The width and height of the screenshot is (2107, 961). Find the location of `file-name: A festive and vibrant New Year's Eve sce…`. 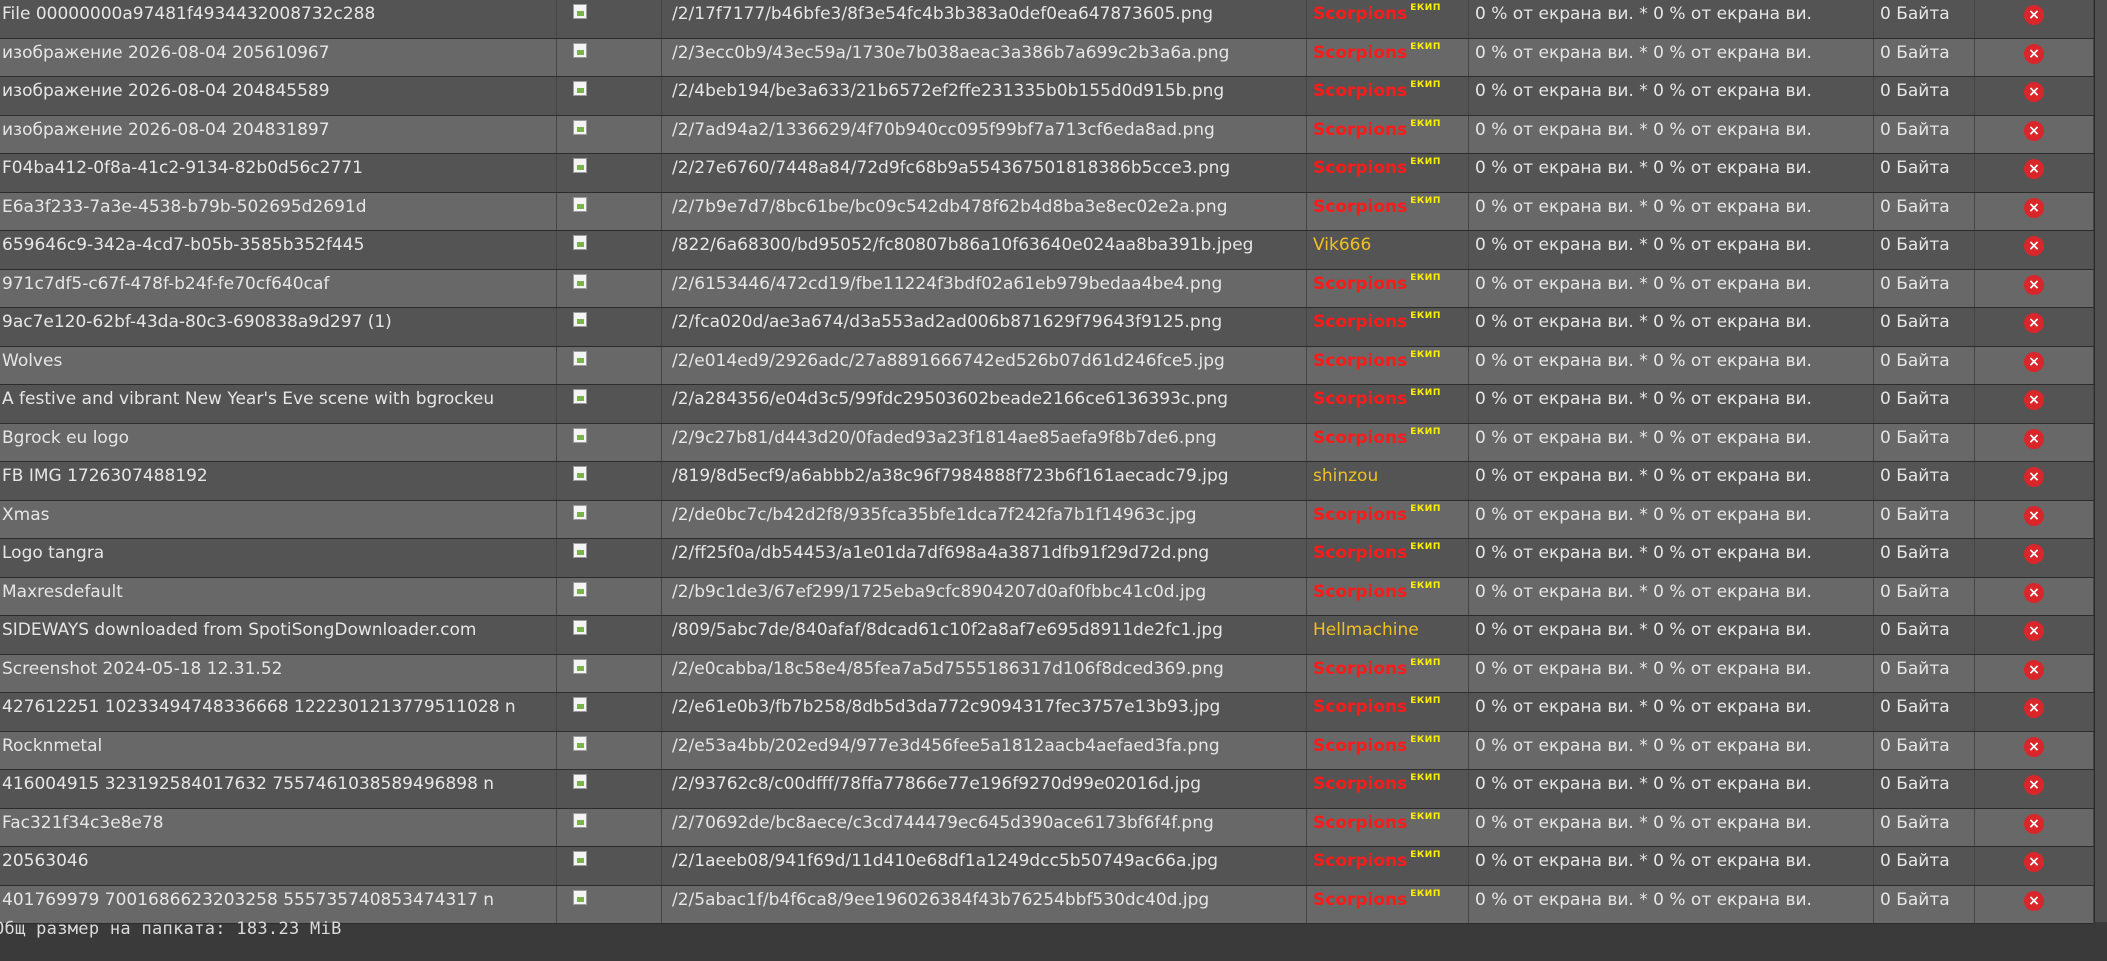

file-name: A festive and vibrant New Year's Eve sce… is located at coordinates (278, 404).